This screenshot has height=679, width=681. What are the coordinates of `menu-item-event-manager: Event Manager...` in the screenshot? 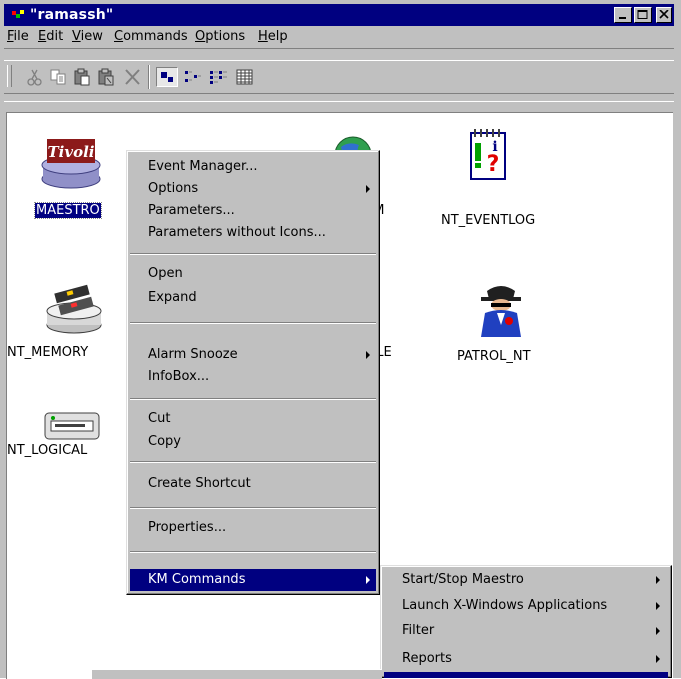 It's located at (253, 167).